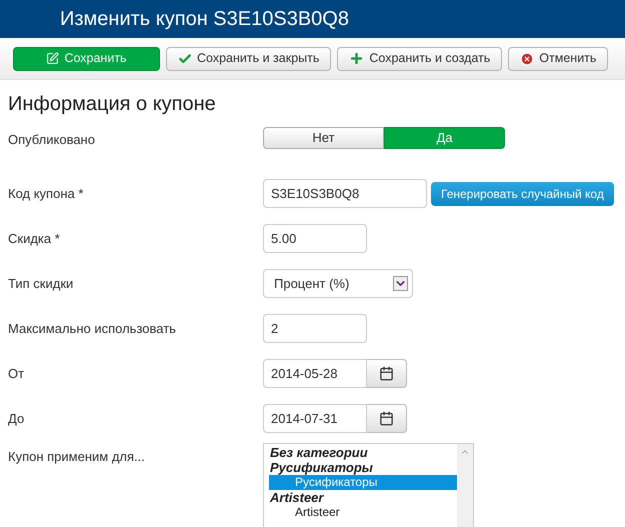 This screenshot has height=527, width=625. Describe the element at coordinates (53, 58) in the screenshot. I see `edit-icon` at that location.